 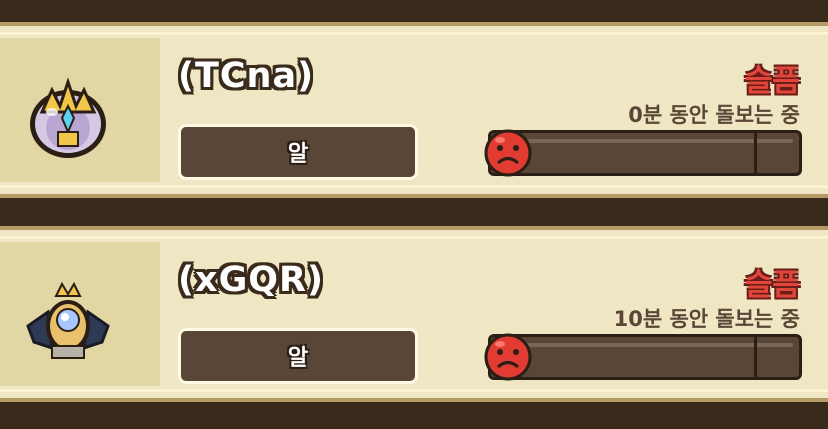 What do you see at coordinates (68, 117) in the screenshot?
I see `winged-egg-icon` at bounding box center [68, 117].